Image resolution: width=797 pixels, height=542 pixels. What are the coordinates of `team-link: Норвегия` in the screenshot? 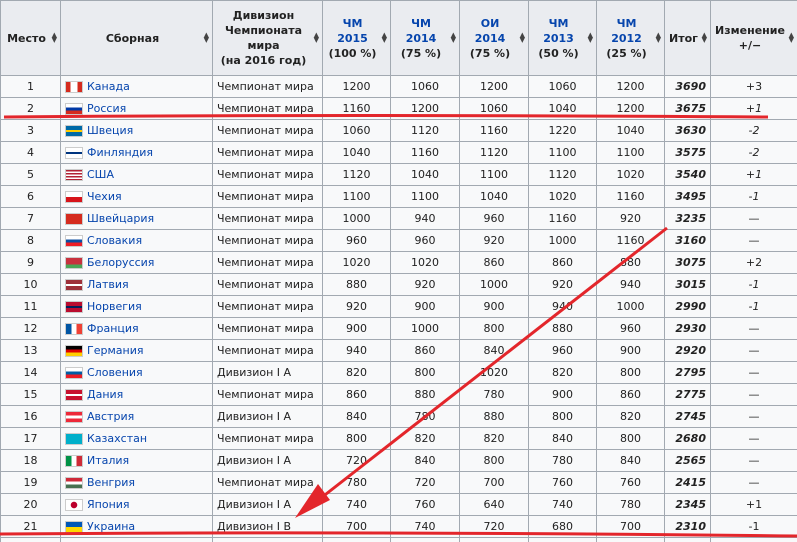 It's located at (114, 306).